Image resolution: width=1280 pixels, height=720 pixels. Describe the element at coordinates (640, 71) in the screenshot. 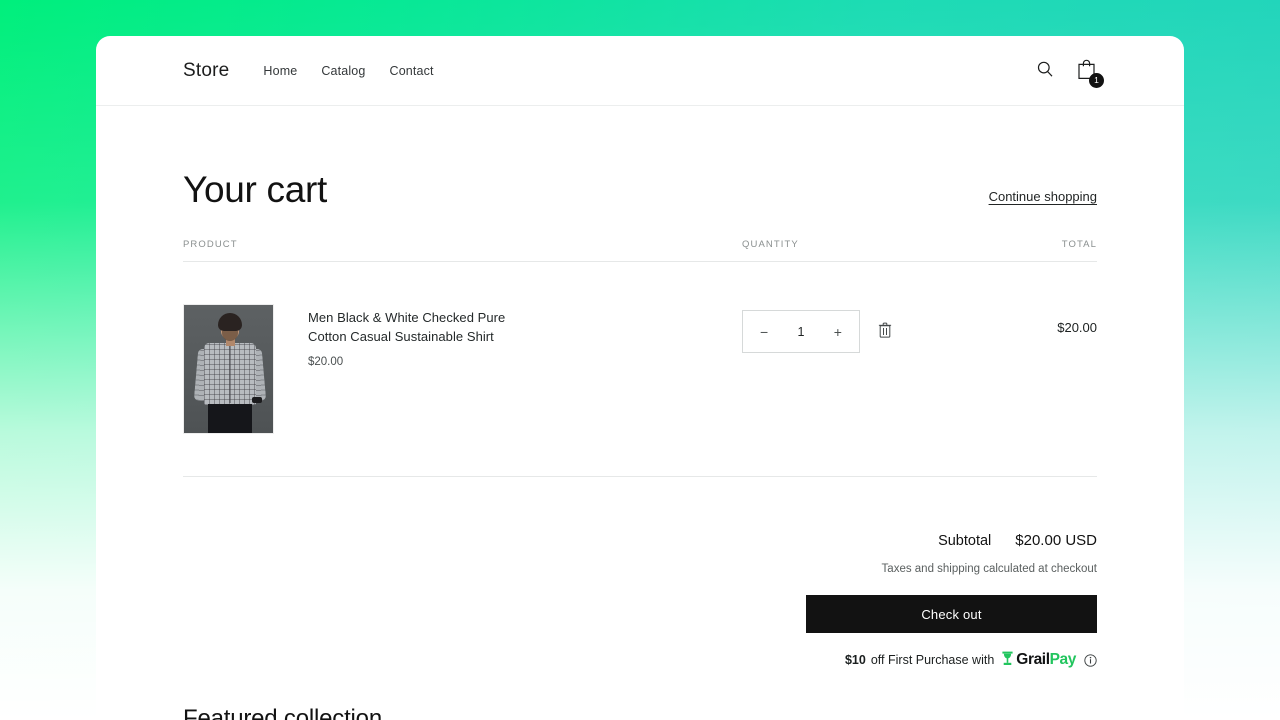

I see `site-header: Store Home Catalog Contact 1` at that location.